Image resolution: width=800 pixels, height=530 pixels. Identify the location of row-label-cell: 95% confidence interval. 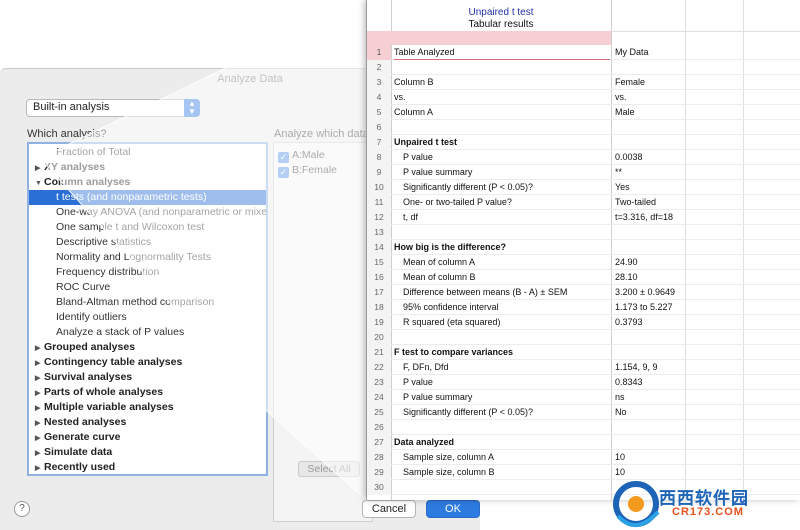
(502, 307).